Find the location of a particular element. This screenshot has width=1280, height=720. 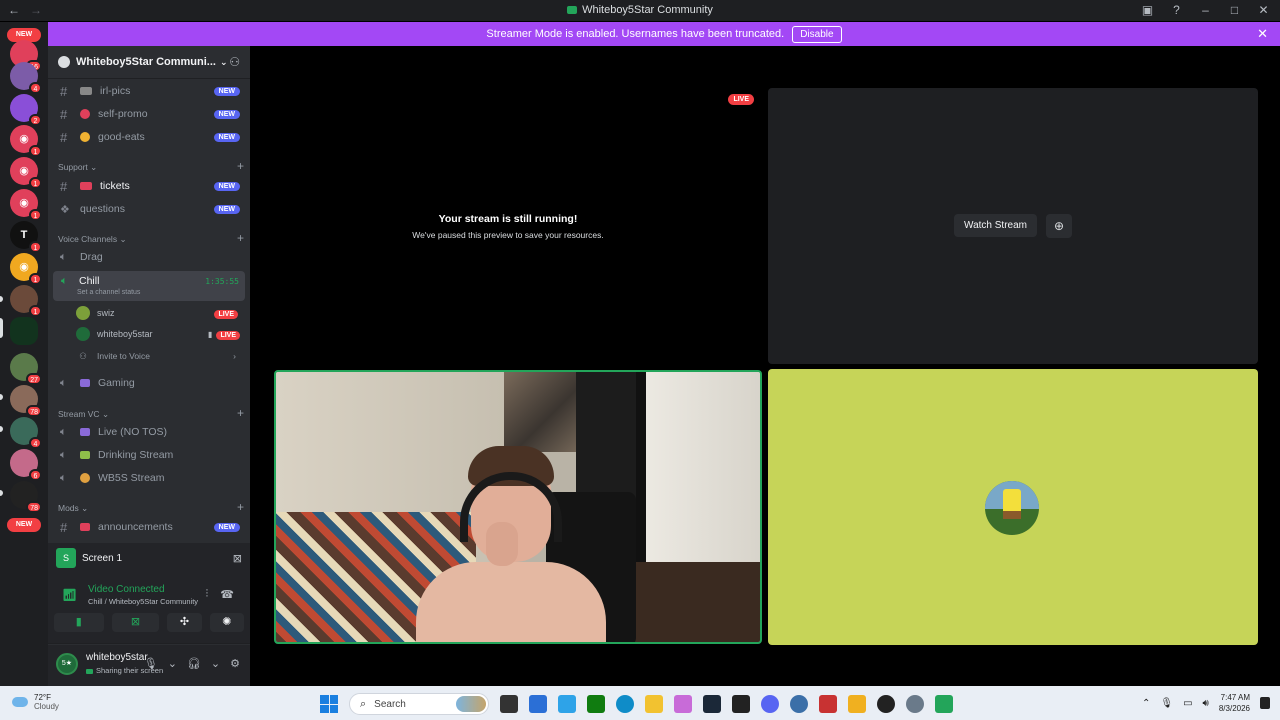

voice-channel-drinking-stream: 🔈︎ Drinking Stream is located at coordinates (149, 455).